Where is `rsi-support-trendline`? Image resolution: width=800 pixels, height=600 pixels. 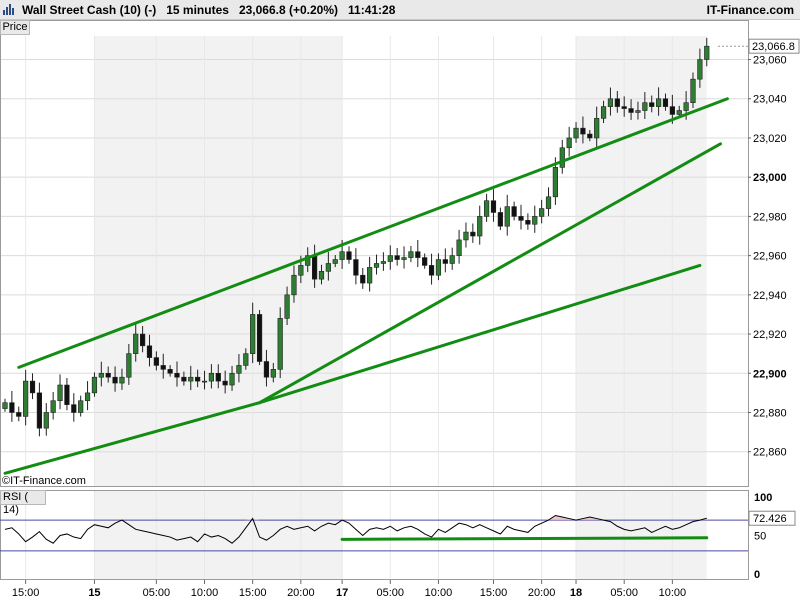 rsi-support-trendline is located at coordinates (524, 538).